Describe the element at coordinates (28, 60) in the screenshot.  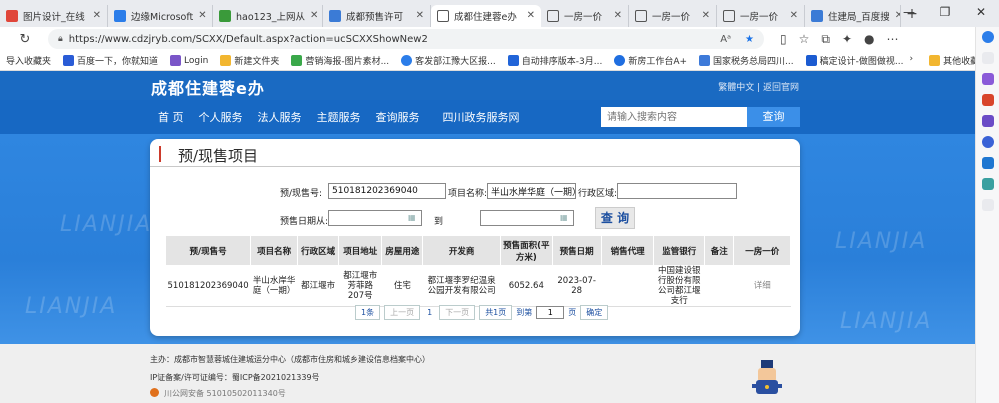
I see `bookmark-item: 导入收藏夹` at that location.